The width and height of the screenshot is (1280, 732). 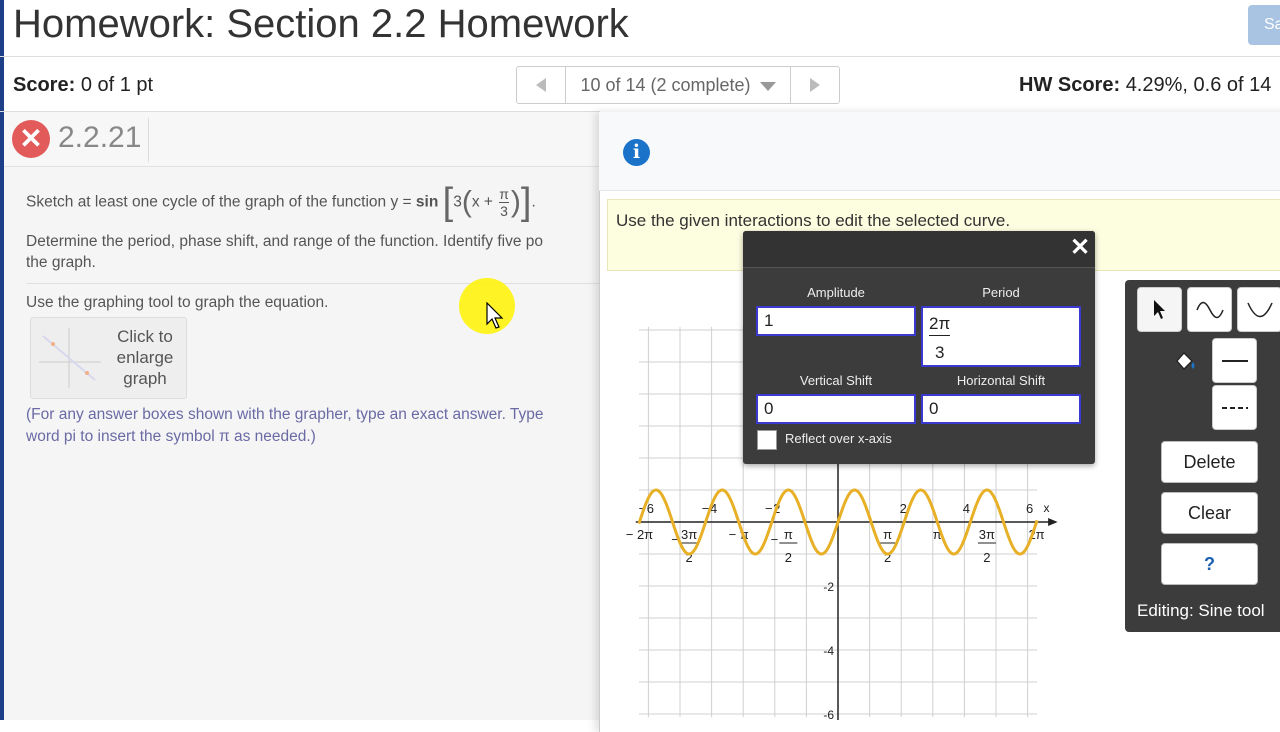 What do you see at coordinates (1201, 610) in the screenshot?
I see `editing-status: Editing: Sine tool` at bounding box center [1201, 610].